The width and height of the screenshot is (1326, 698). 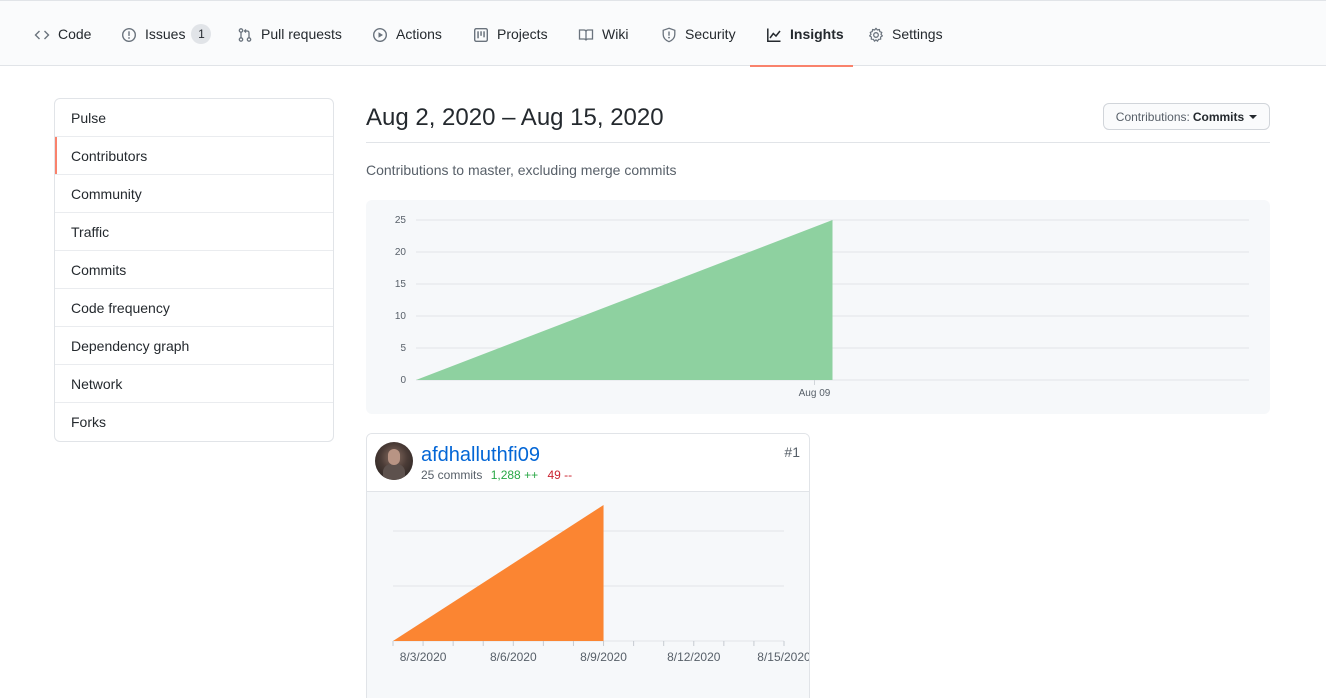 I want to click on tab-label: Actions, so click(x=419, y=34).